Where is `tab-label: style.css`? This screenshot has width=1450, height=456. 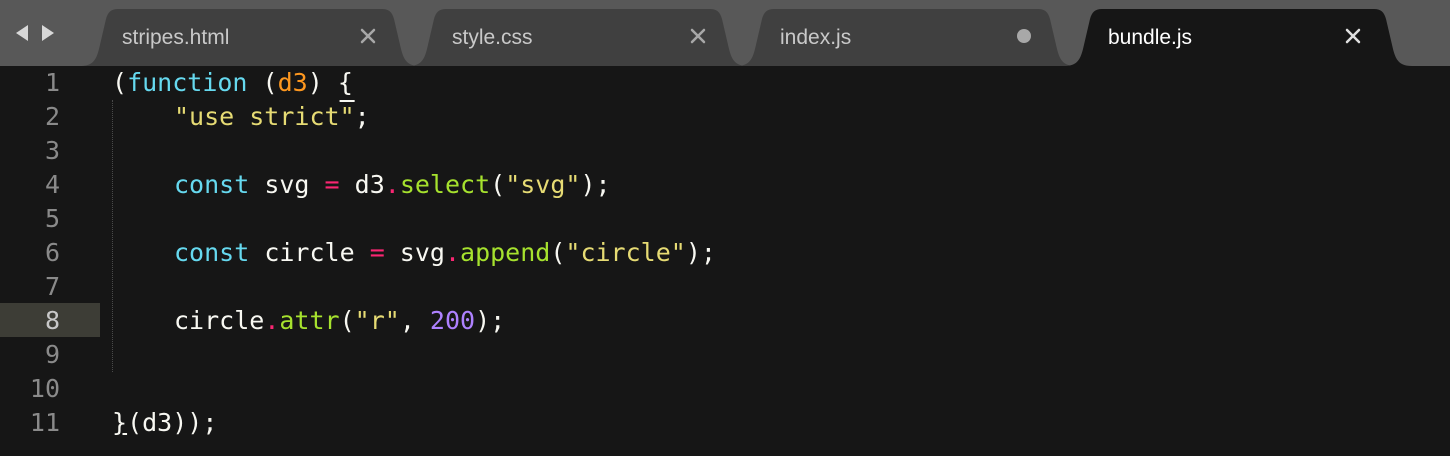
tab-label: style.css is located at coordinates (492, 37).